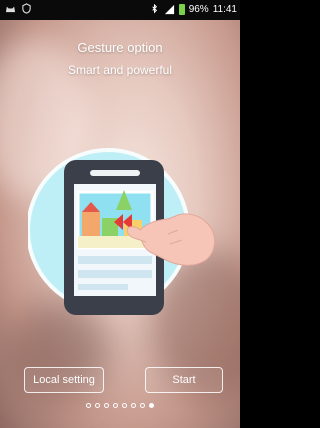 The width and height of the screenshot is (320, 428). I want to click on start-button: Start, so click(184, 380).